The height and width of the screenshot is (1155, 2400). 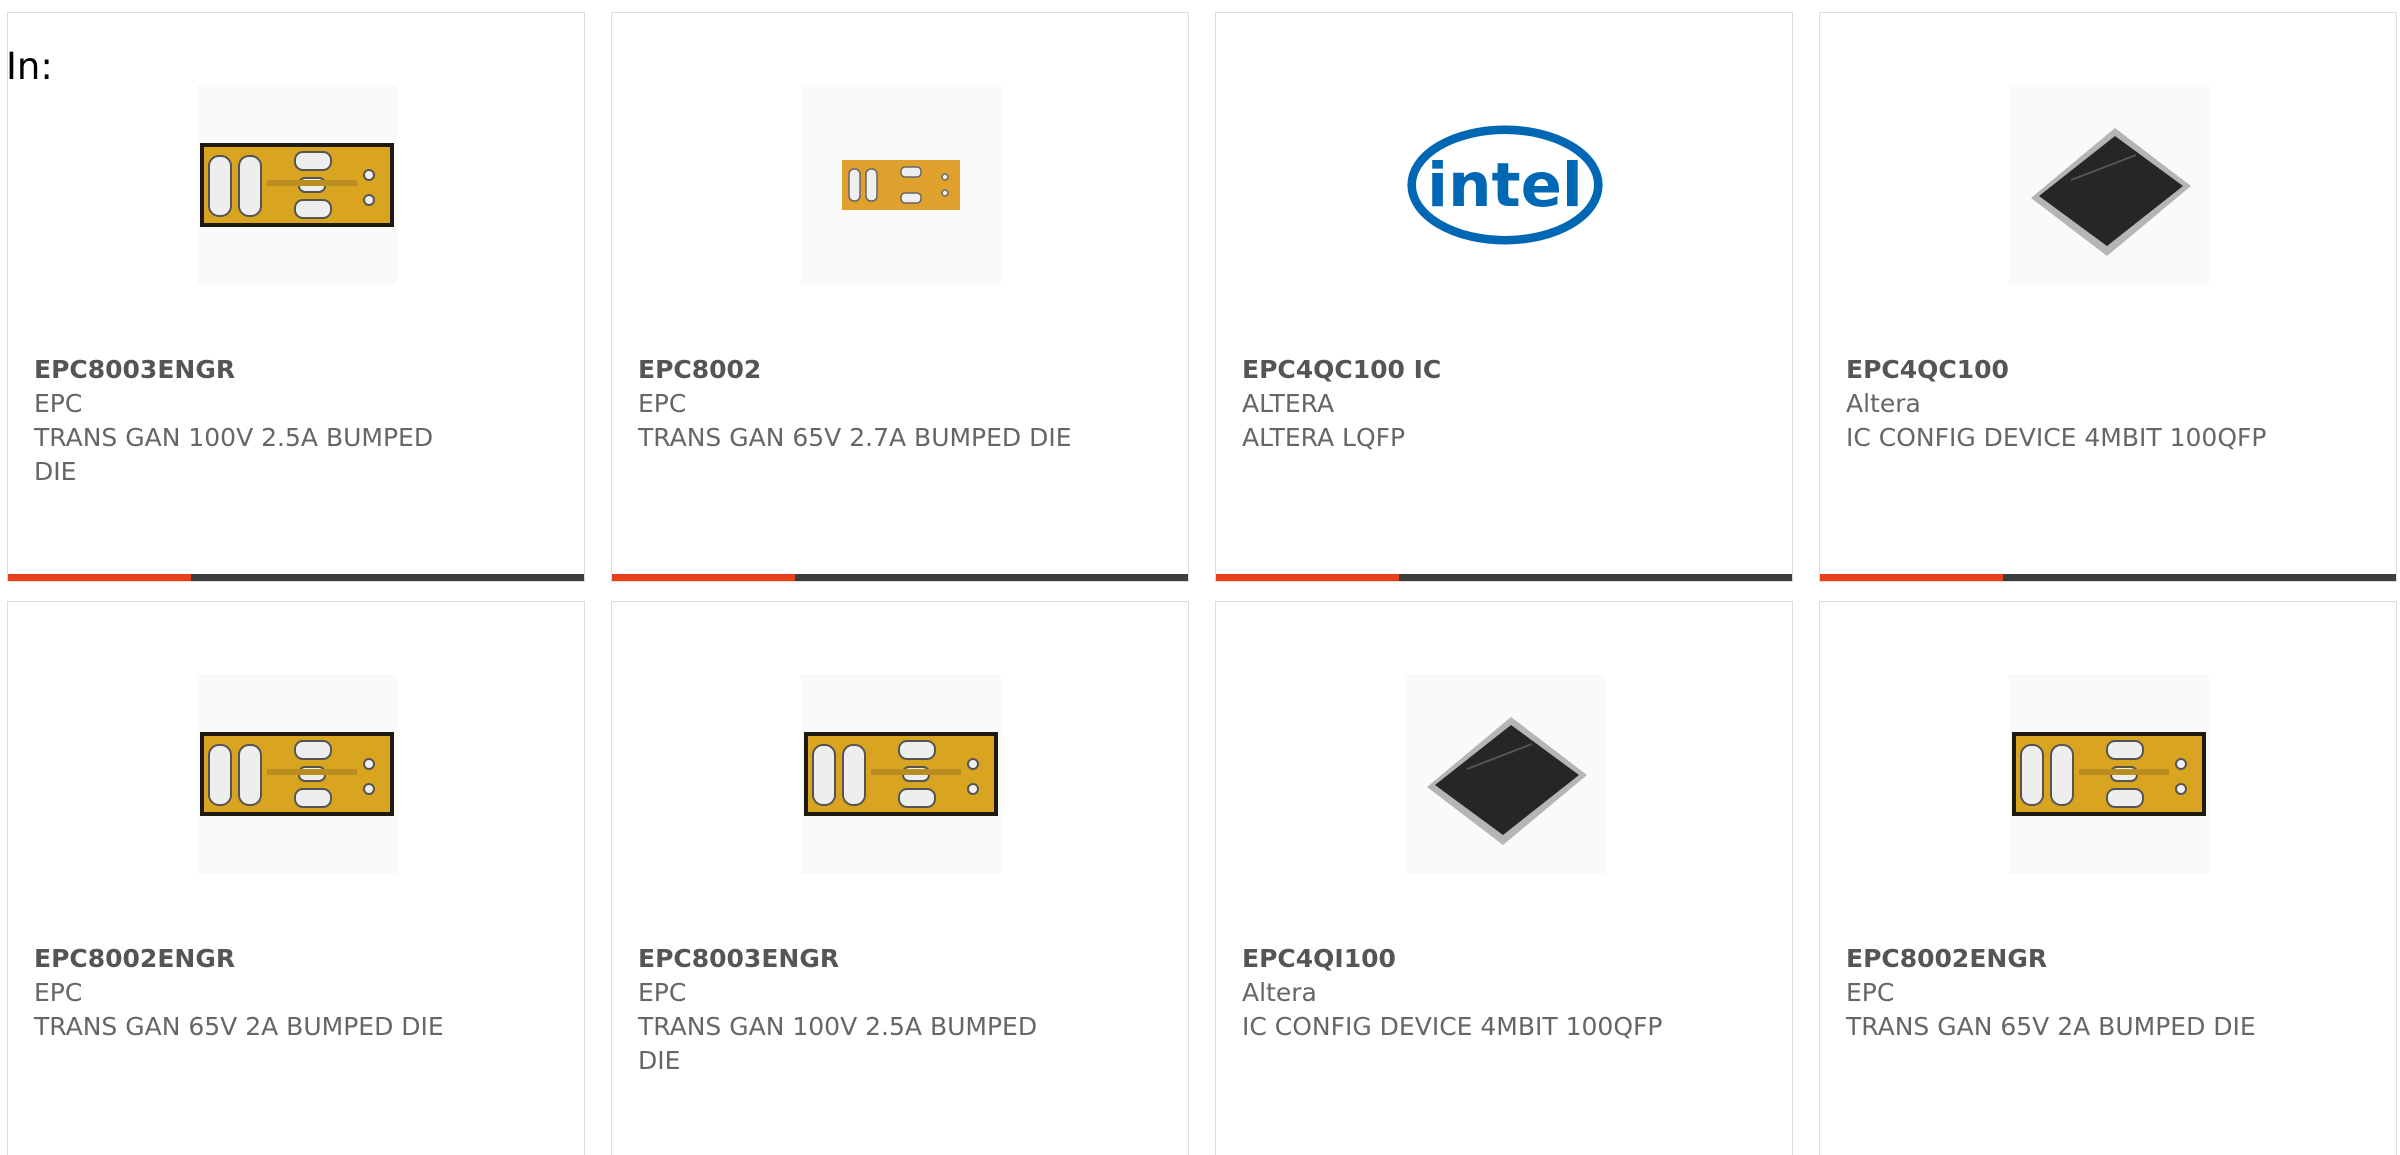 I want to click on search-prefix-label: In:, so click(x=29, y=66).